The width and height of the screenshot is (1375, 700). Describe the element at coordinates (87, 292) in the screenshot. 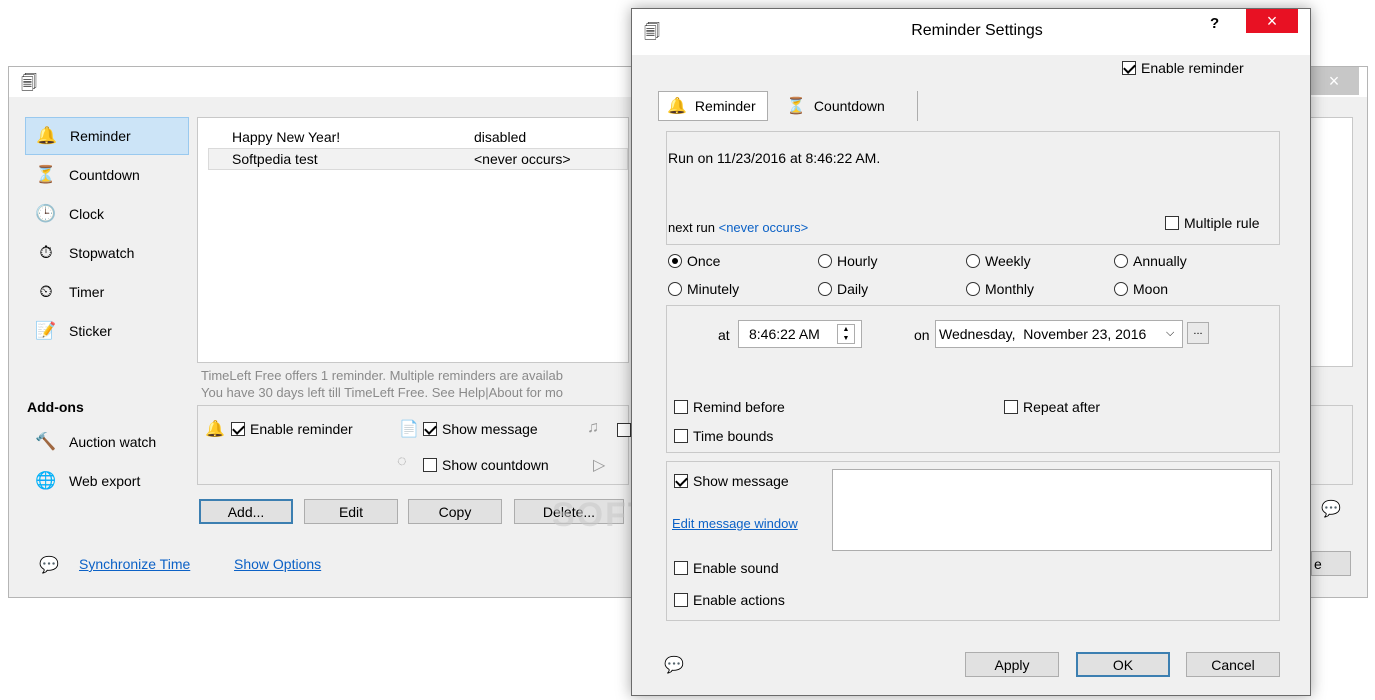

I see `sidebar-item-label: Timer` at that location.